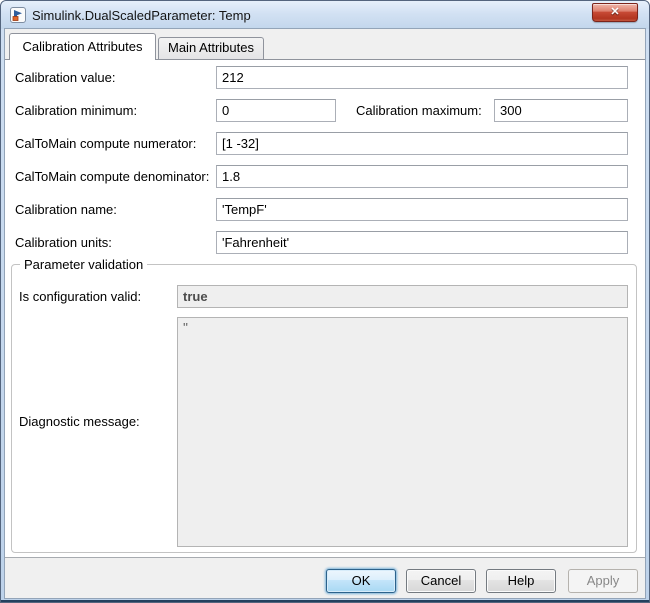  Describe the element at coordinates (361, 581) in the screenshot. I see `ok-button: OK` at that location.